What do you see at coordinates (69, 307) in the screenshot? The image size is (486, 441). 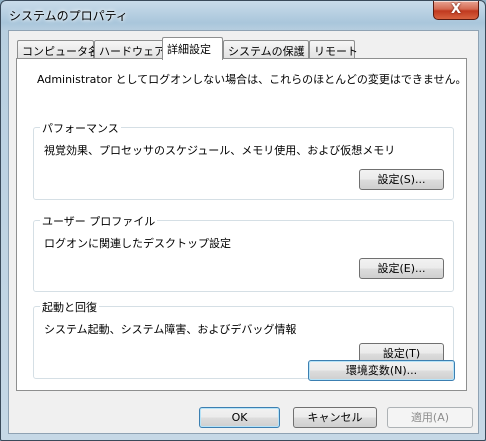 I see `startup-recovery-group-title: 起動と回復` at bounding box center [69, 307].